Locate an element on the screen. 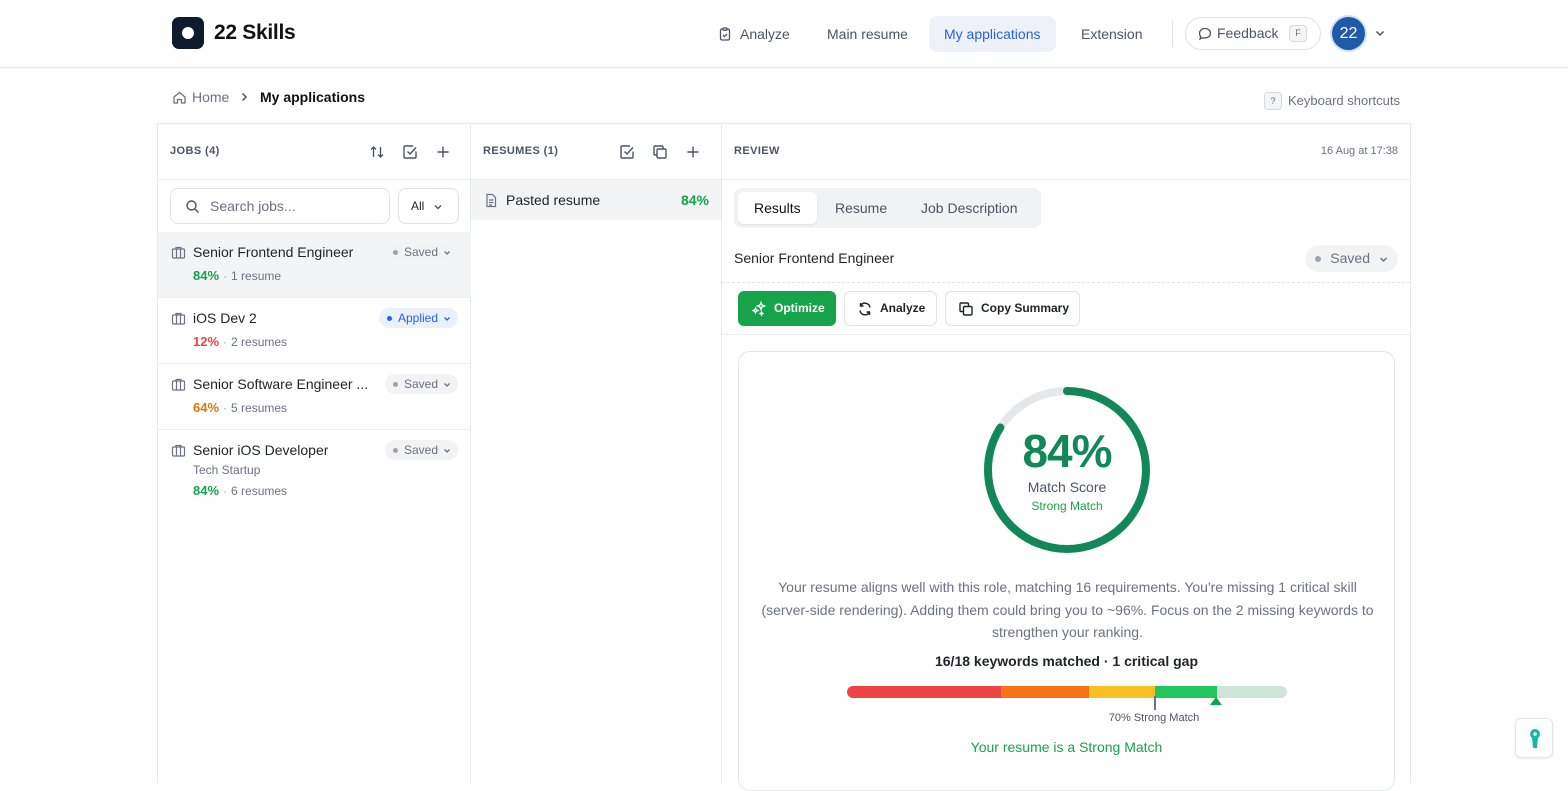 This screenshot has width=1568, height=791. sparkles-icon is located at coordinates (759, 309).